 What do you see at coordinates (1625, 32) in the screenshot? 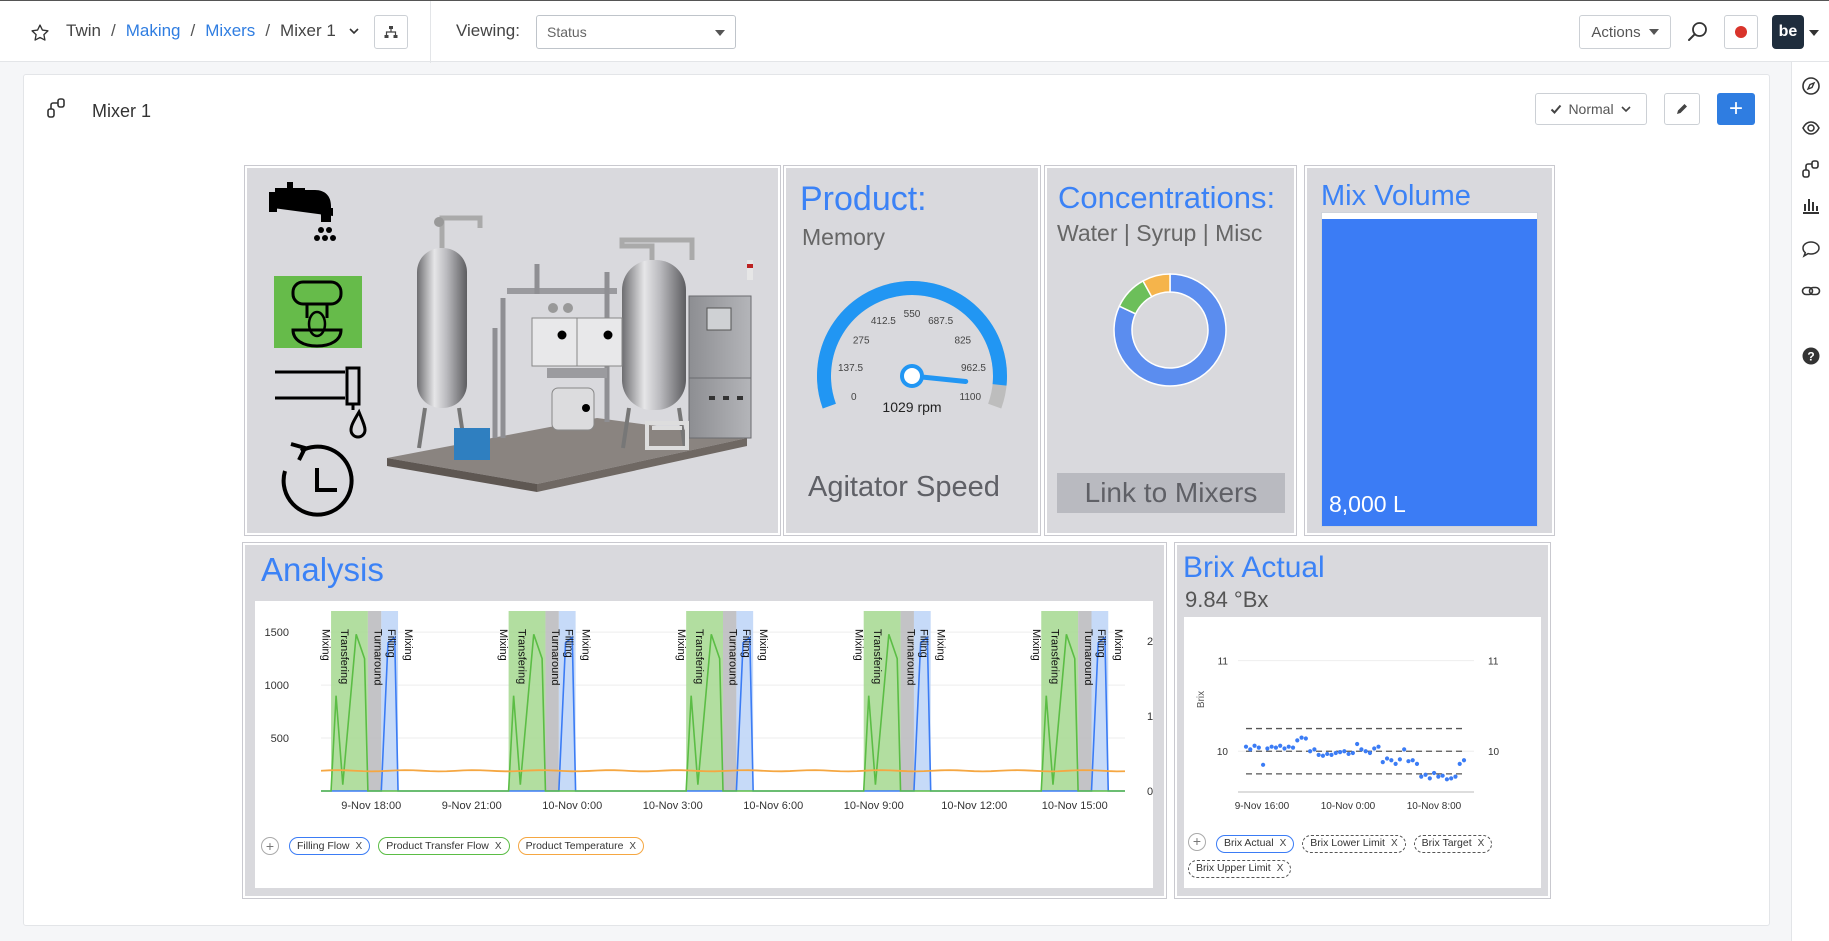
I see `actions-button: Actions` at bounding box center [1625, 32].